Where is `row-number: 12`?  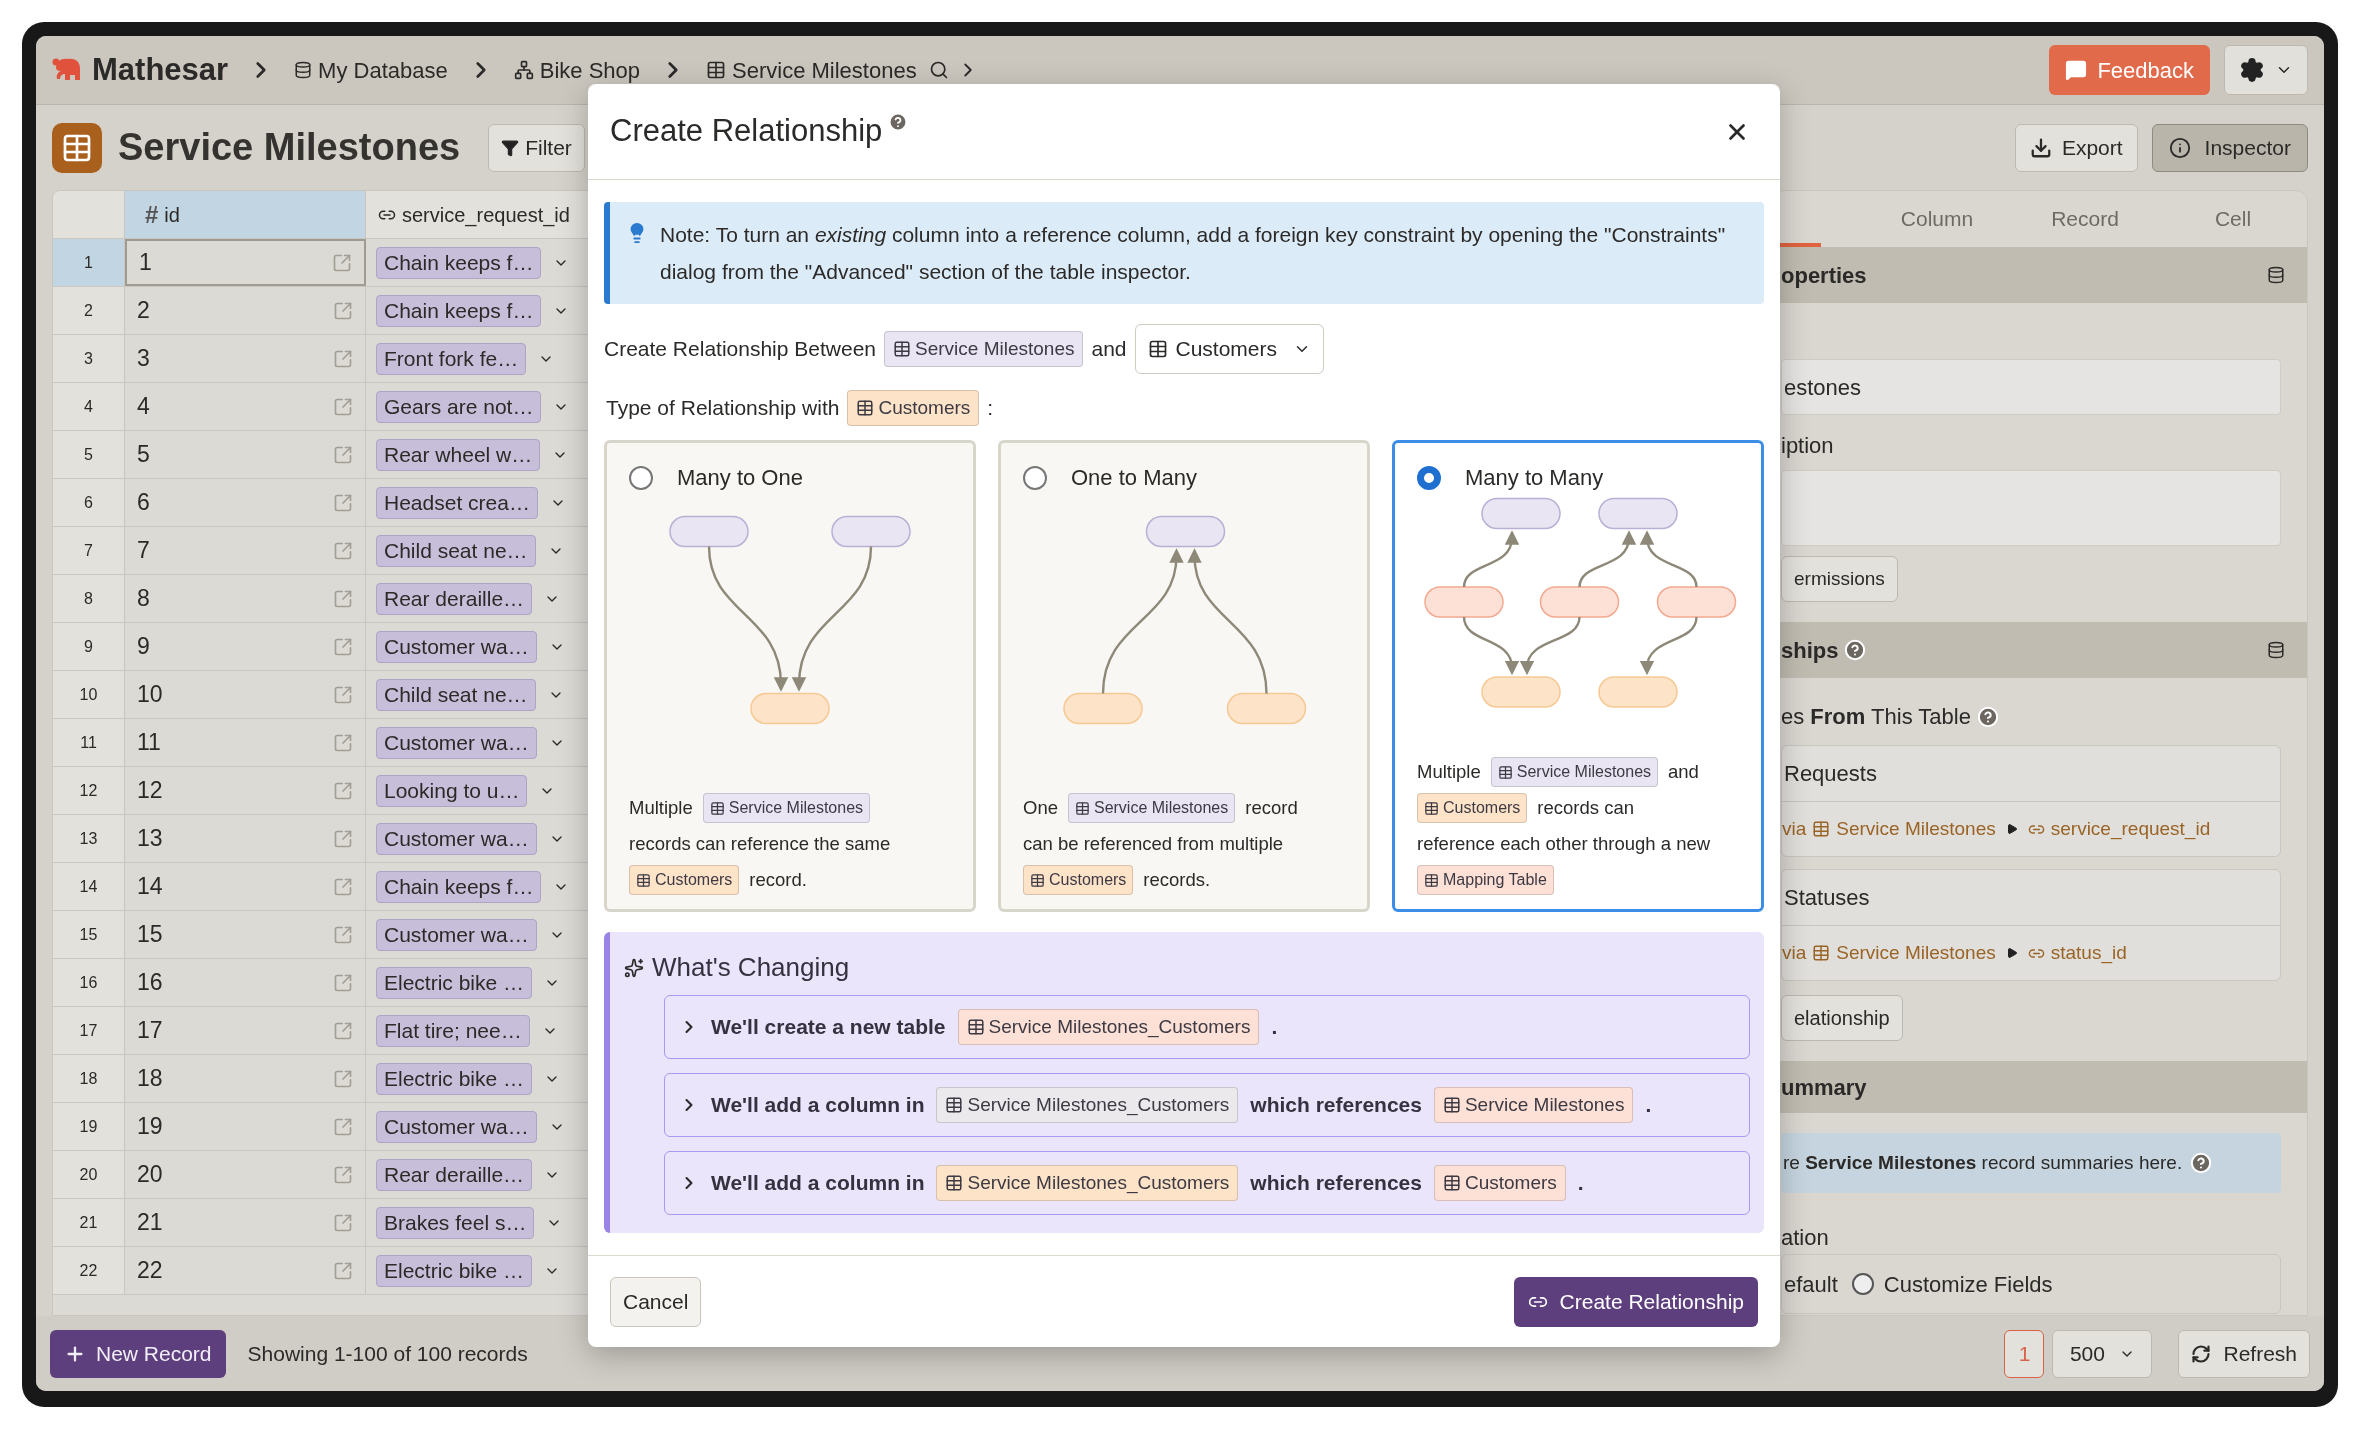 row-number: 12 is located at coordinates (89, 790).